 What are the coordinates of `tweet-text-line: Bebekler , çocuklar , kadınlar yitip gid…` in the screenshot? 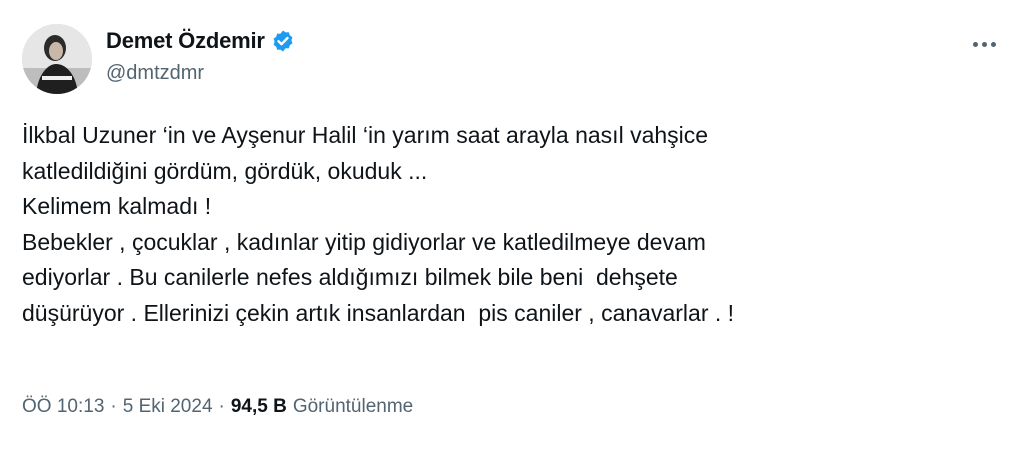 It's located at (364, 241).